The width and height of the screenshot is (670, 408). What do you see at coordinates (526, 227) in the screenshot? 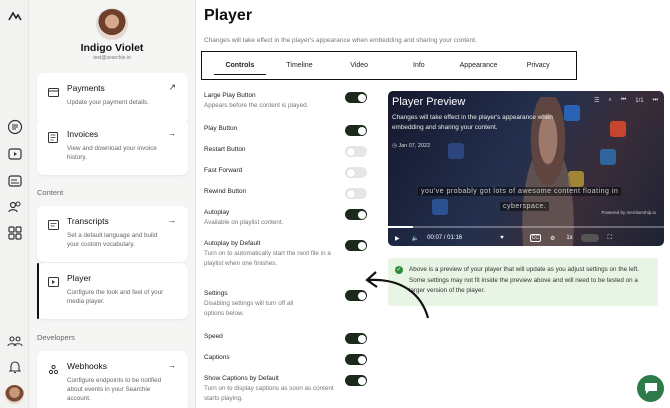
I see `progress-bar` at bounding box center [526, 227].